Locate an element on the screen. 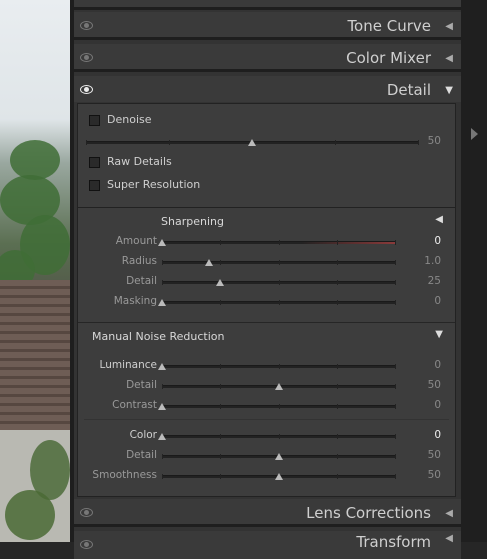 This screenshot has width=487, height=559. section-header-detail: Detail ▼ is located at coordinates (267, 89).